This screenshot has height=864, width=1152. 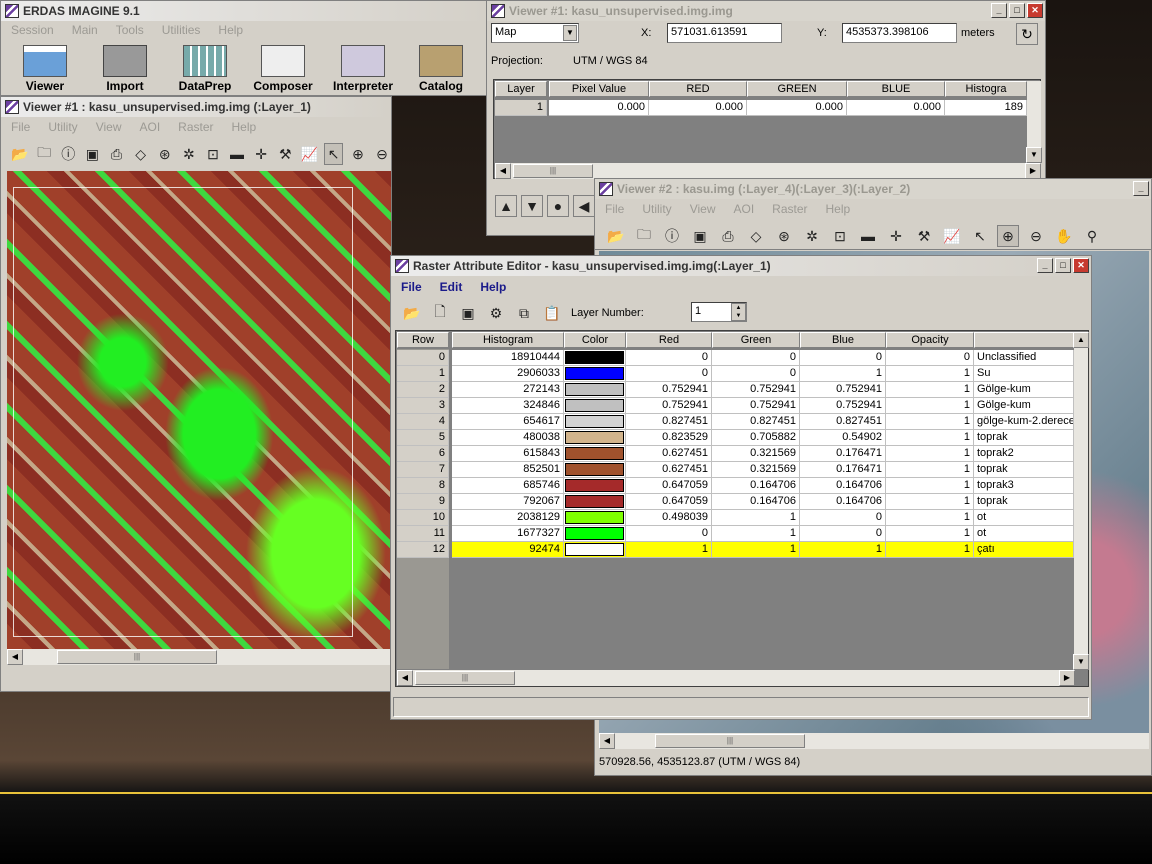 What do you see at coordinates (843, 374) in the screenshot?
I see `cell-blue: 1` at bounding box center [843, 374].